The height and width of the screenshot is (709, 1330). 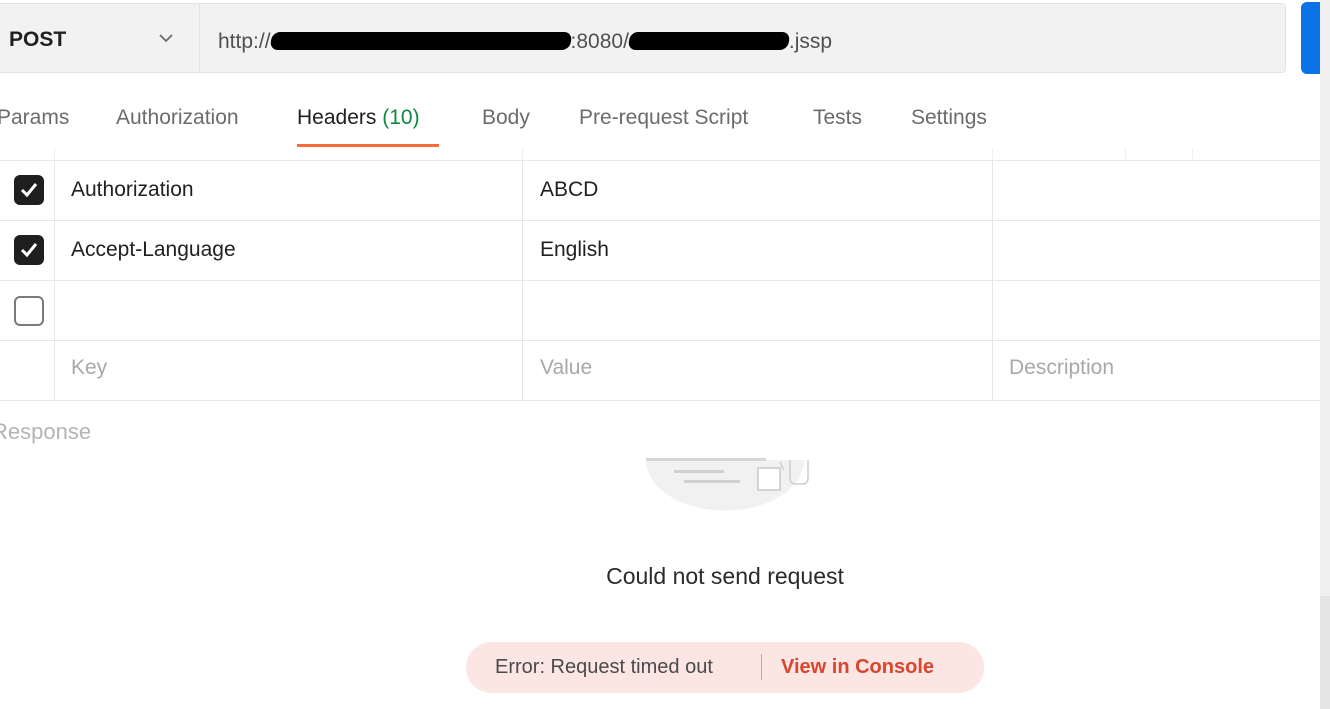 What do you see at coordinates (46, 431) in the screenshot?
I see `response-title: Response` at bounding box center [46, 431].